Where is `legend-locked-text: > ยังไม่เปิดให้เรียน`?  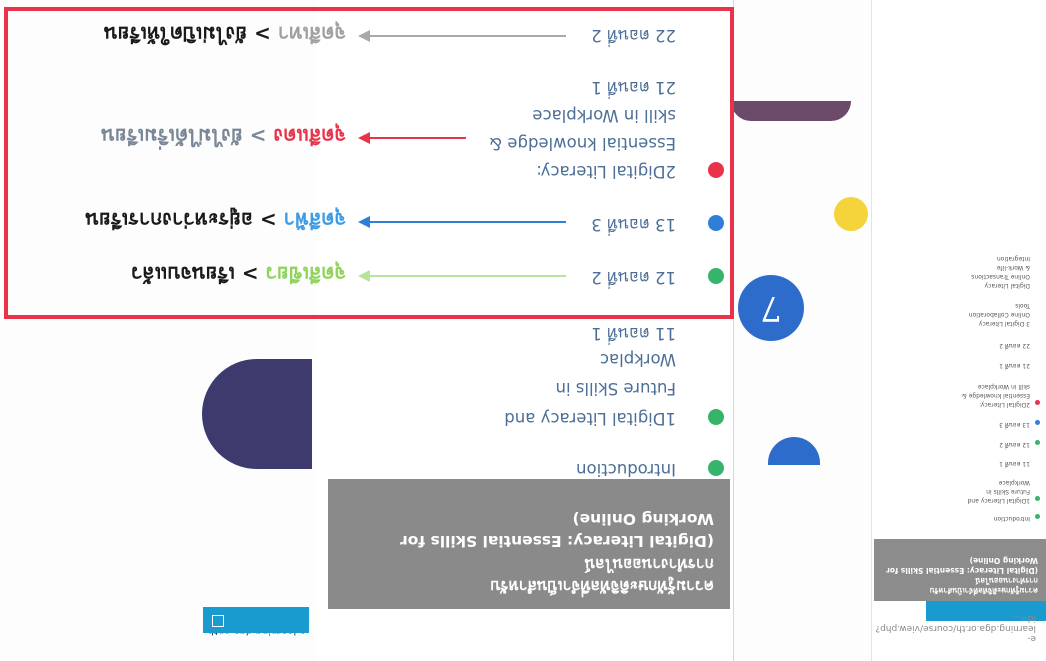
legend-locked-text: > ยังไม่เปิดให้เรียน is located at coordinates (190, 34).